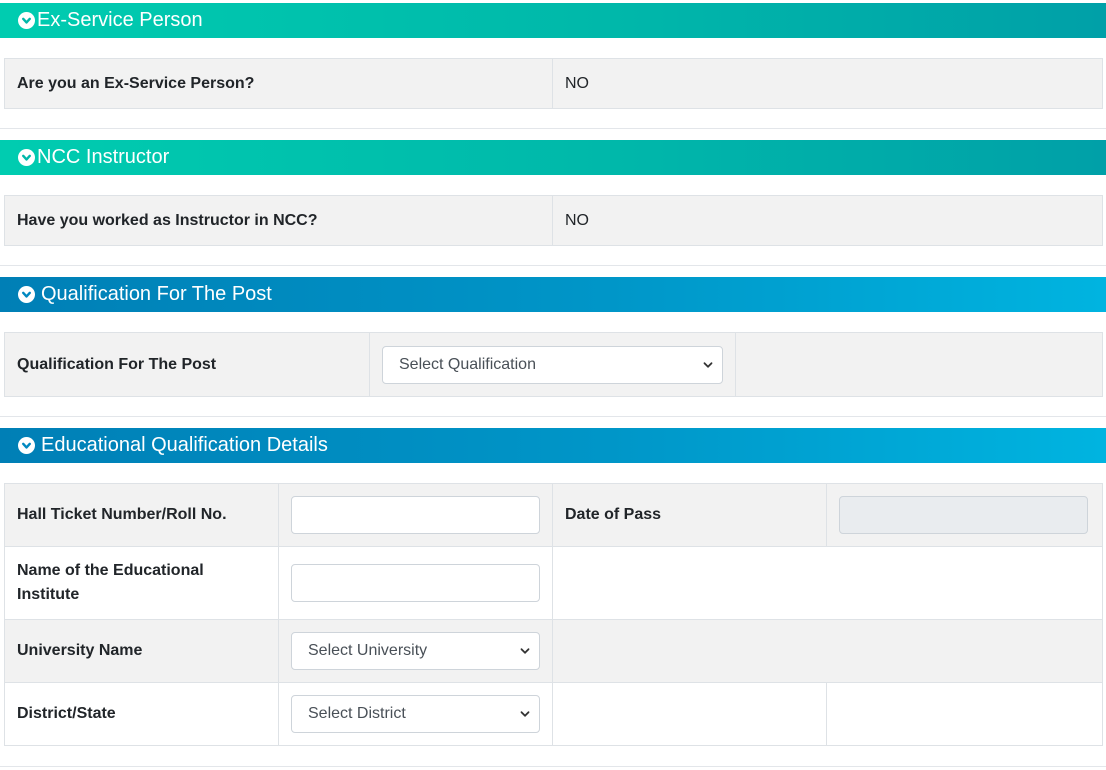 This screenshot has height=770, width=1106. I want to click on ncc-table: Have you worked as Instructor in NCC? NO, so click(553, 220).